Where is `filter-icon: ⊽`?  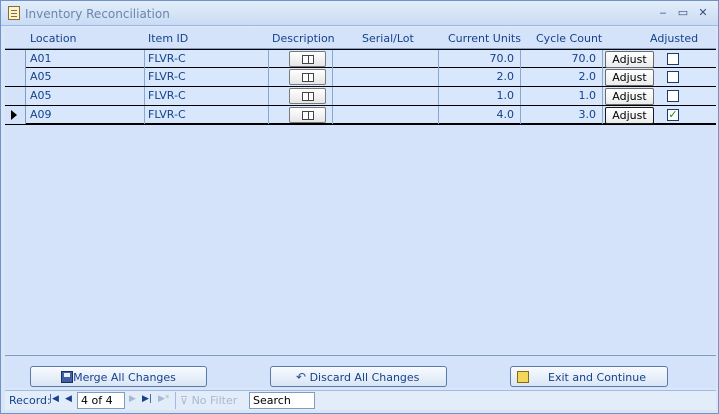
filter-icon: ⊽ is located at coordinates (186, 400).